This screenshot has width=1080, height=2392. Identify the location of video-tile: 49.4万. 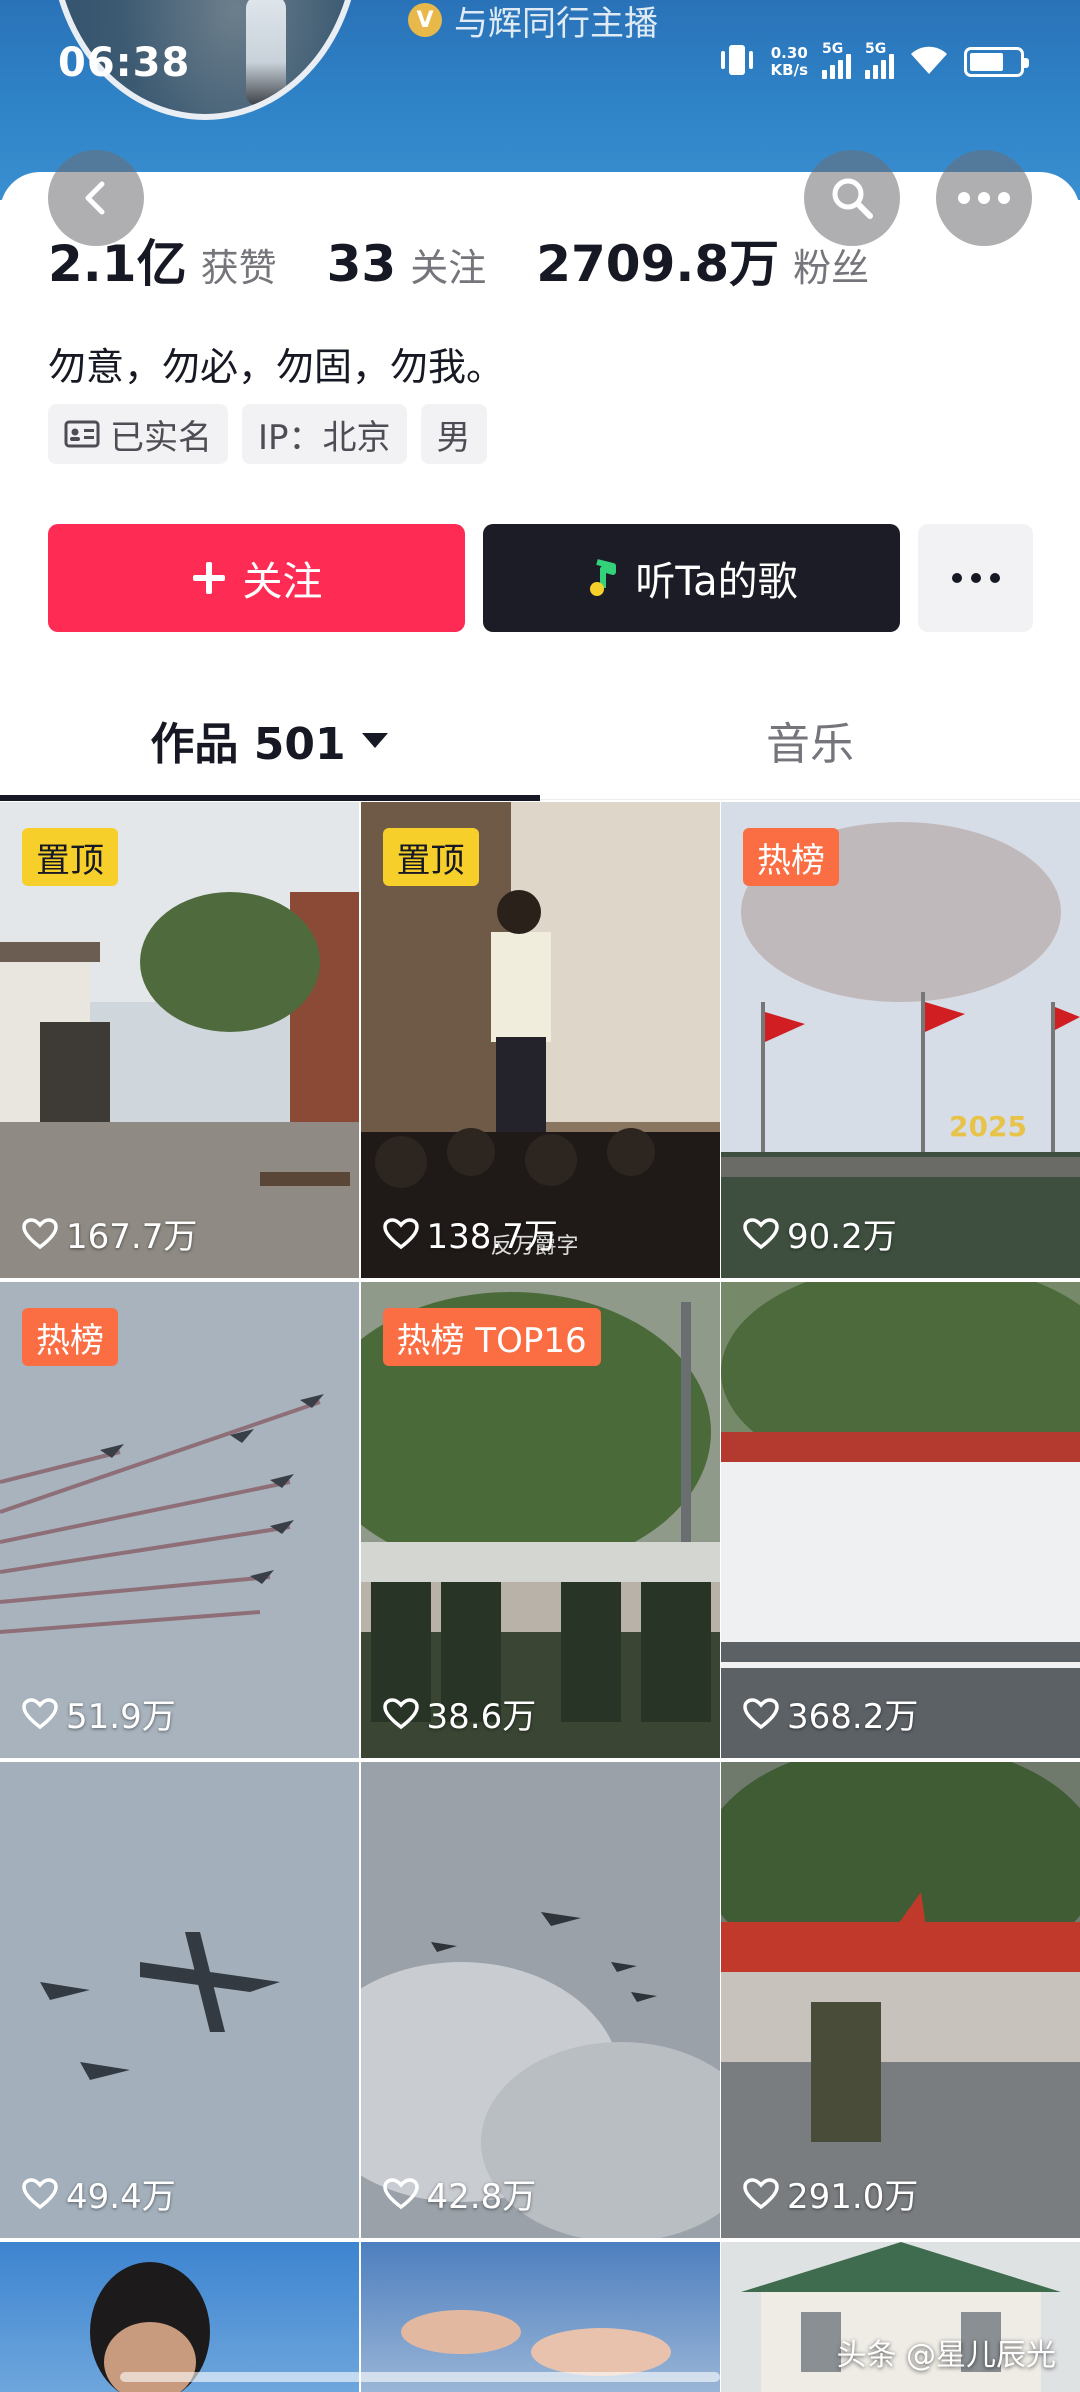
(179, 2000).